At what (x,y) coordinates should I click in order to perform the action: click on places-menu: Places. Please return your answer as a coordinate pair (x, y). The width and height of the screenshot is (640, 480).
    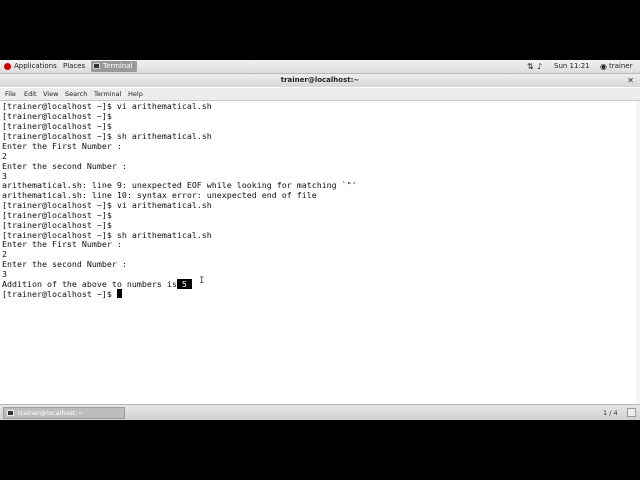
    Looking at the image, I should click on (74, 66).